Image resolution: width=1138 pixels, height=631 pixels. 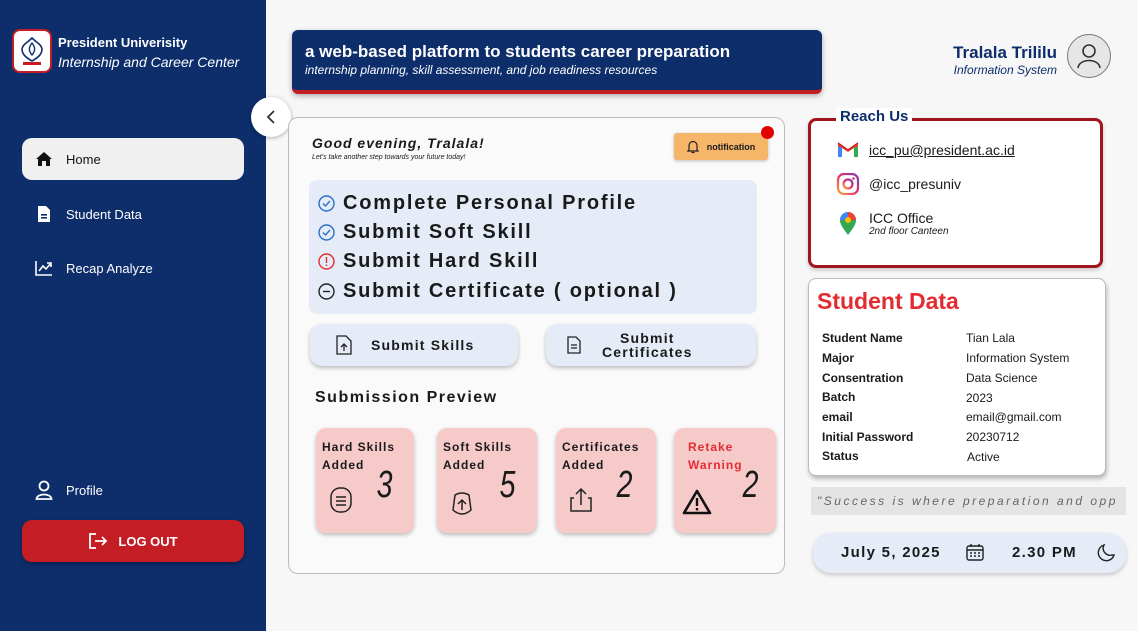 I want to click on home-icon, so click(x=44, y=159).